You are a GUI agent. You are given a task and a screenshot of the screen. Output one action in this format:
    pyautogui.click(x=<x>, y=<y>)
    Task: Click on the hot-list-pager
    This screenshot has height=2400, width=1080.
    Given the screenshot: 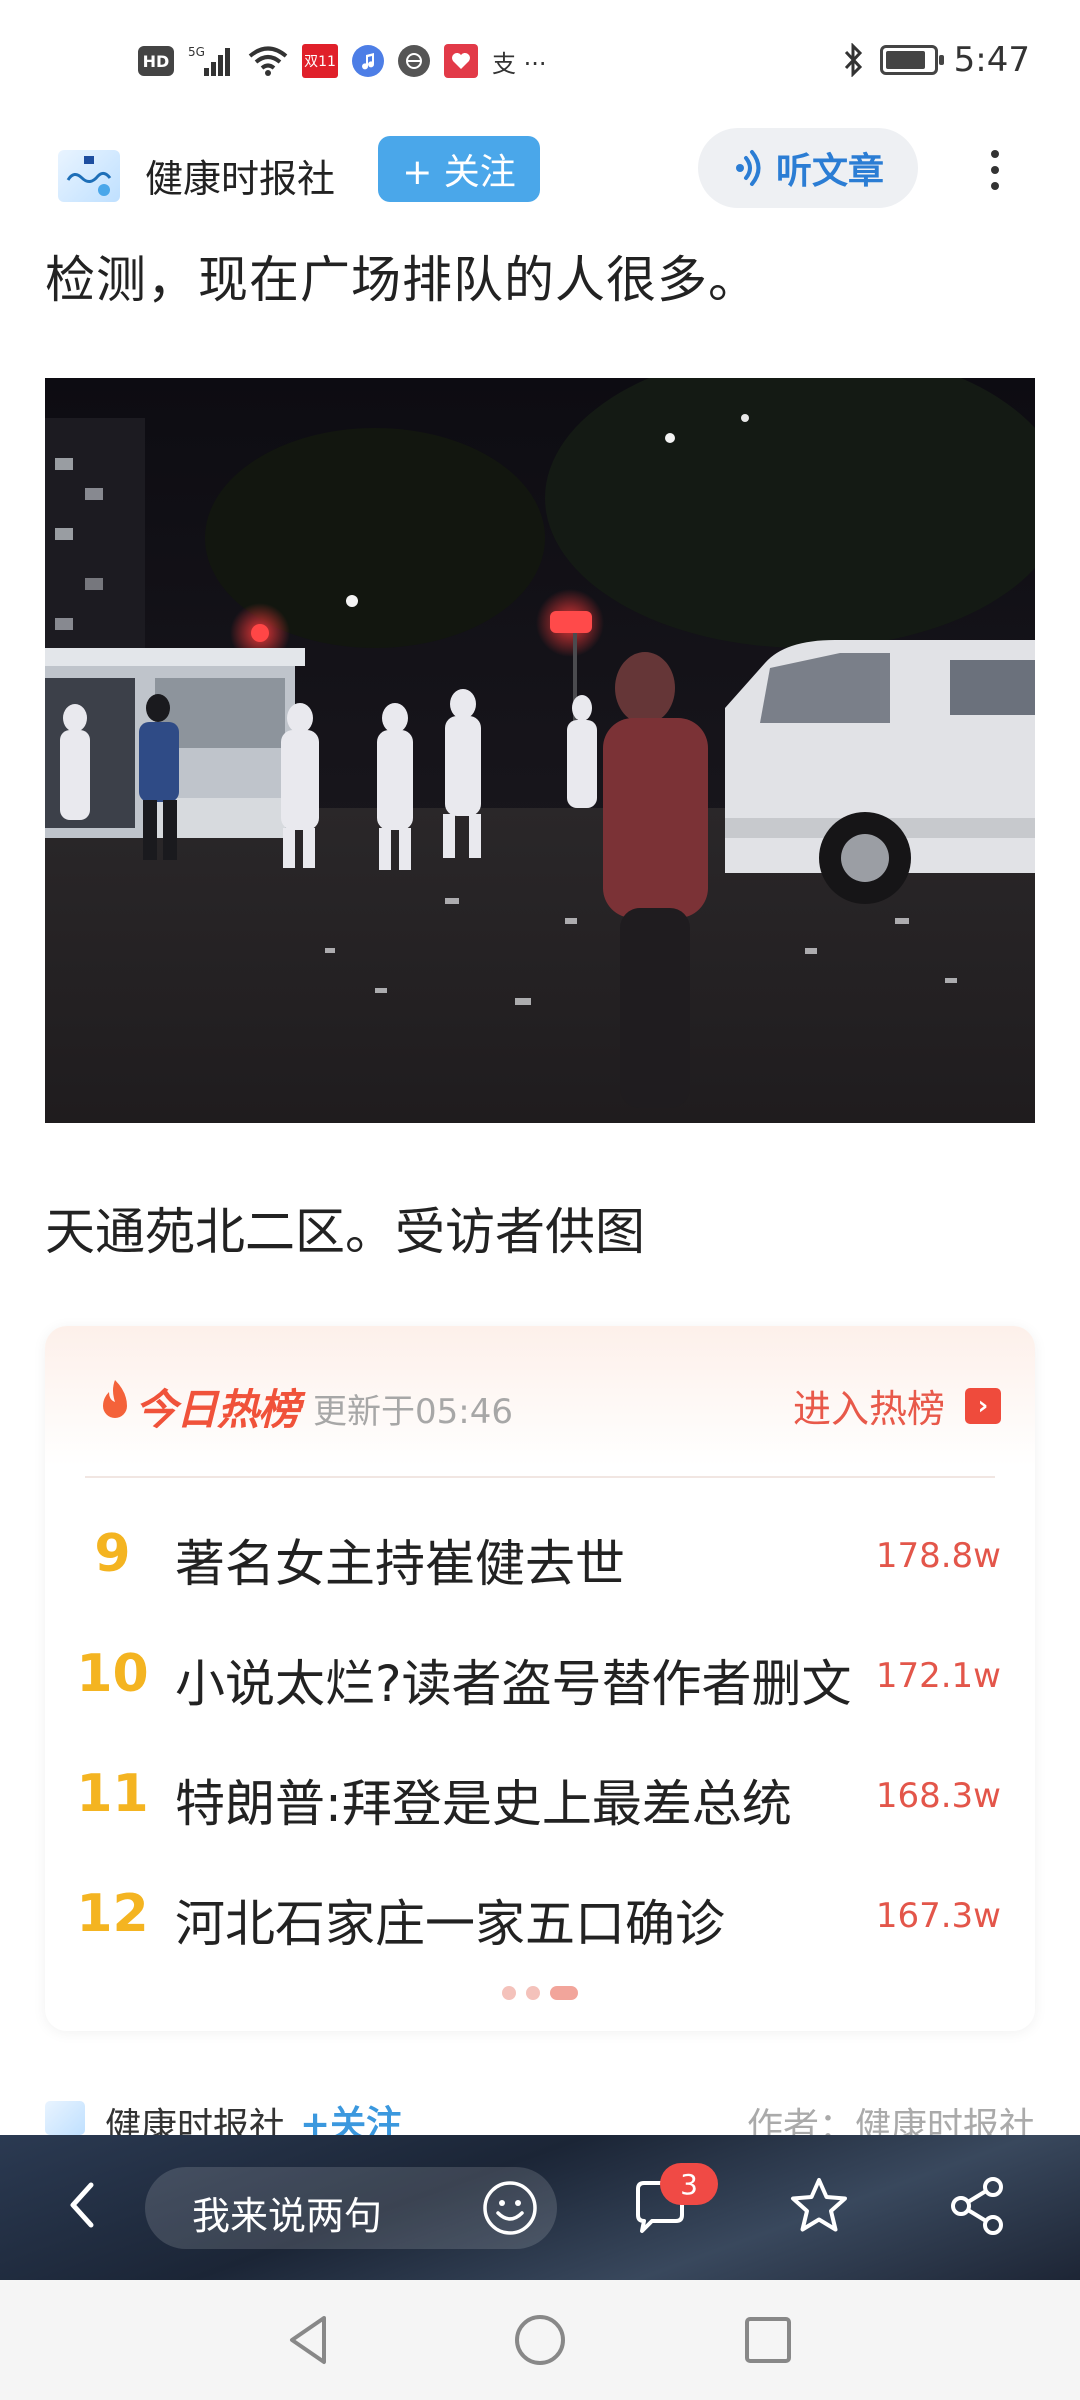 What is the action you would take?
    pyautogui.click(x=540, y=1993)
    